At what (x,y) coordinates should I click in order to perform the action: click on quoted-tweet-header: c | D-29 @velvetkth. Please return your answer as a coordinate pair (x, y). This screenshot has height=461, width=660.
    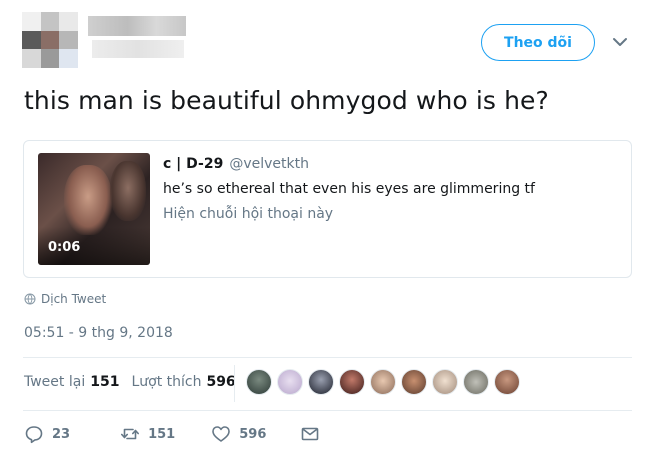
    Looking at the image, I should click on (236, 164).